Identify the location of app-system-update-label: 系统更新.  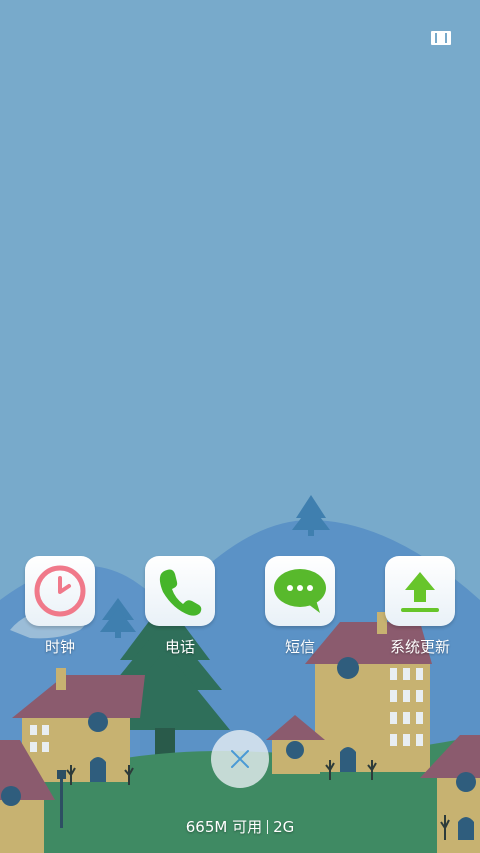
(419, 647).